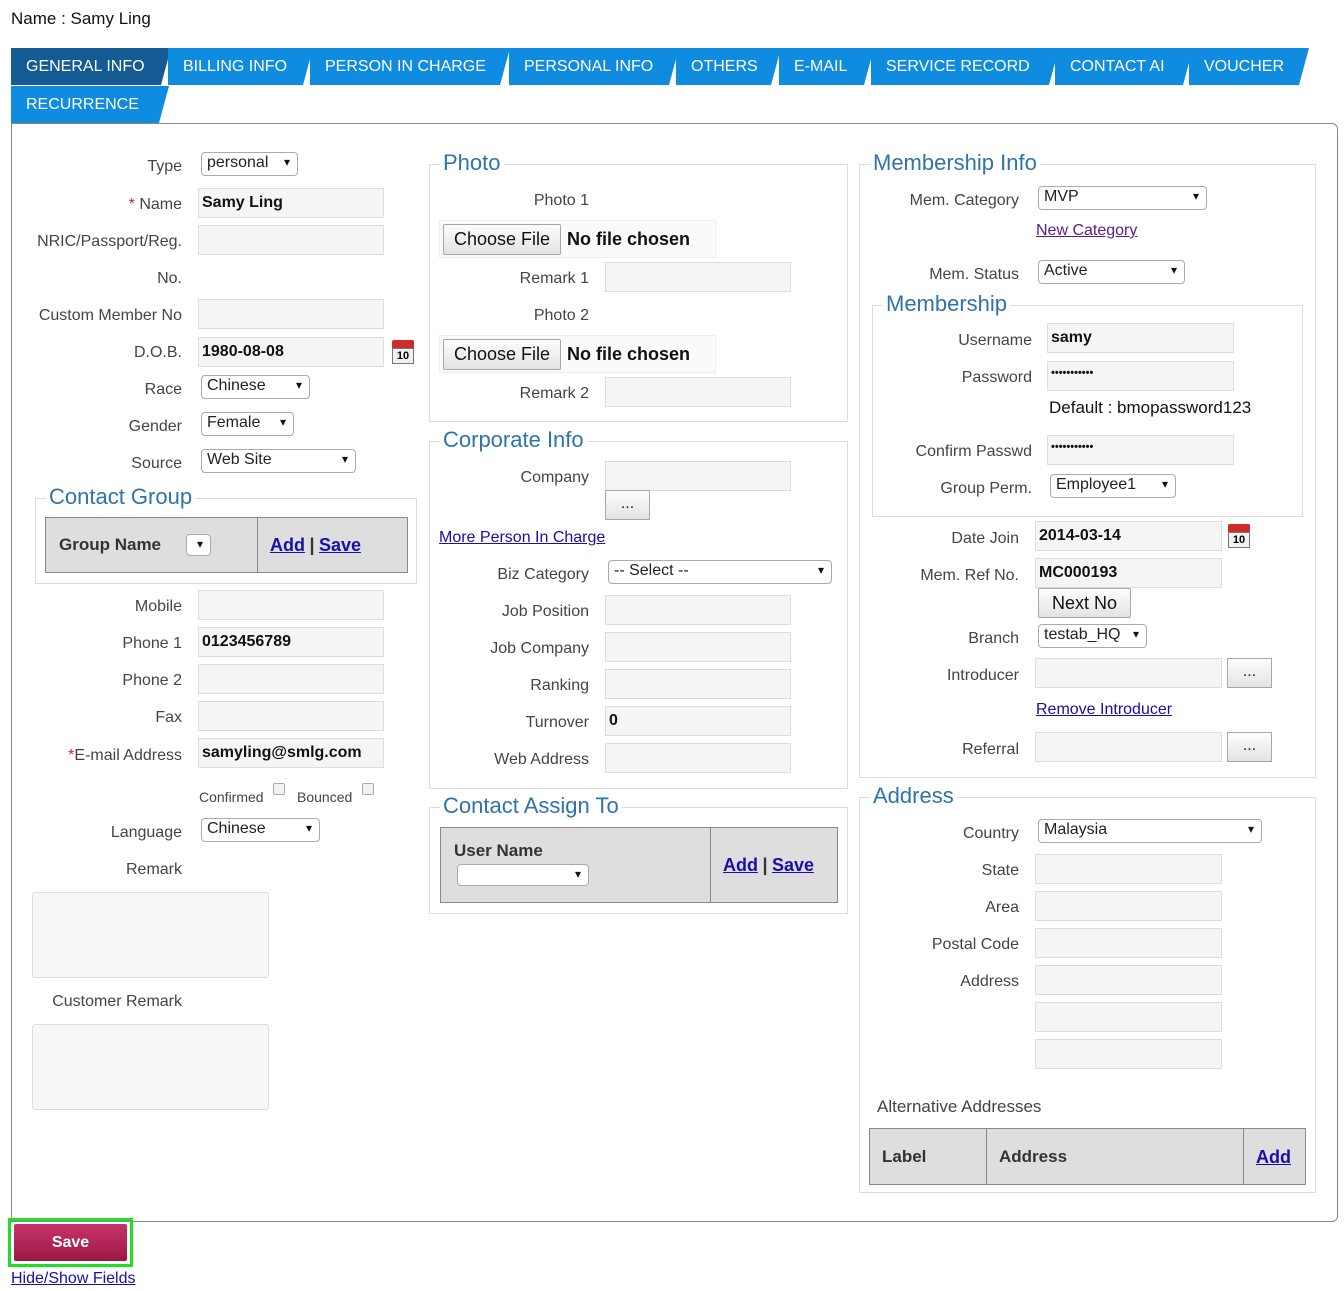 This screenshot has height=1291, width=1344. Describe the element at coordinates (340, 545) in the screenshot. I see `group-save-link: Save` at that location.